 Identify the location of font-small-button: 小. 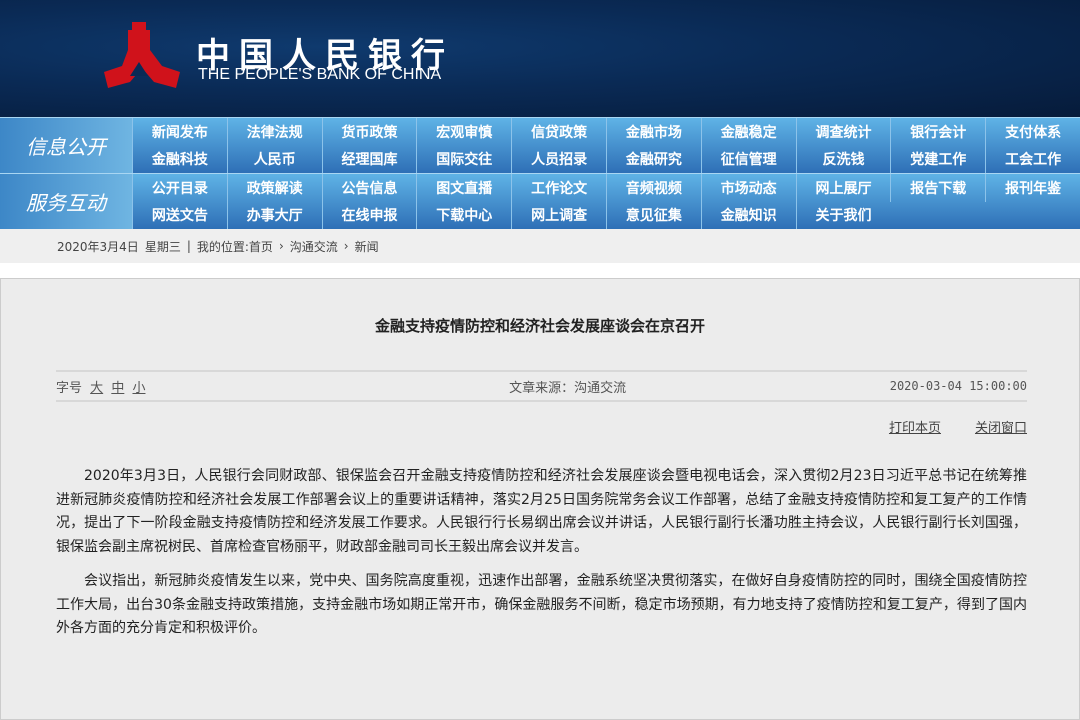
(138, 388).